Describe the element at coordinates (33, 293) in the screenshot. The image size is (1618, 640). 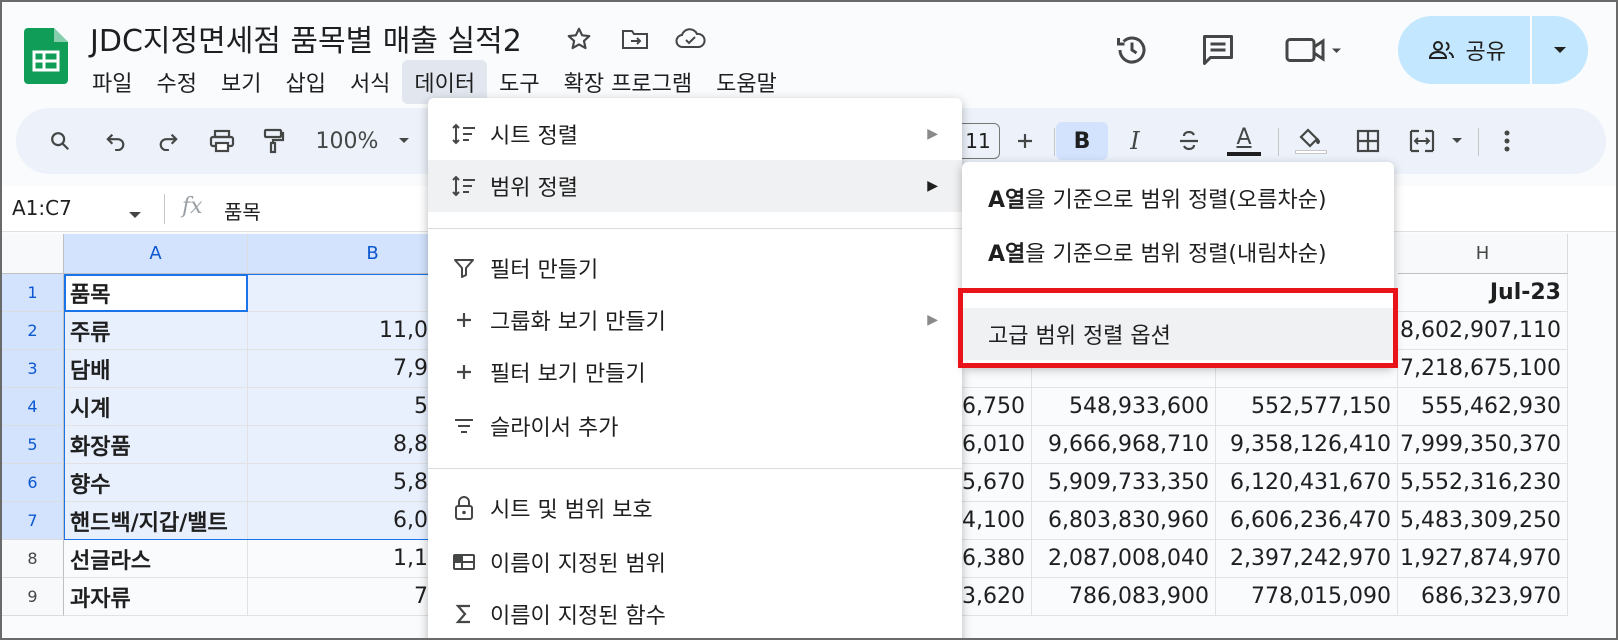
I see `row-header: 1` at that location.